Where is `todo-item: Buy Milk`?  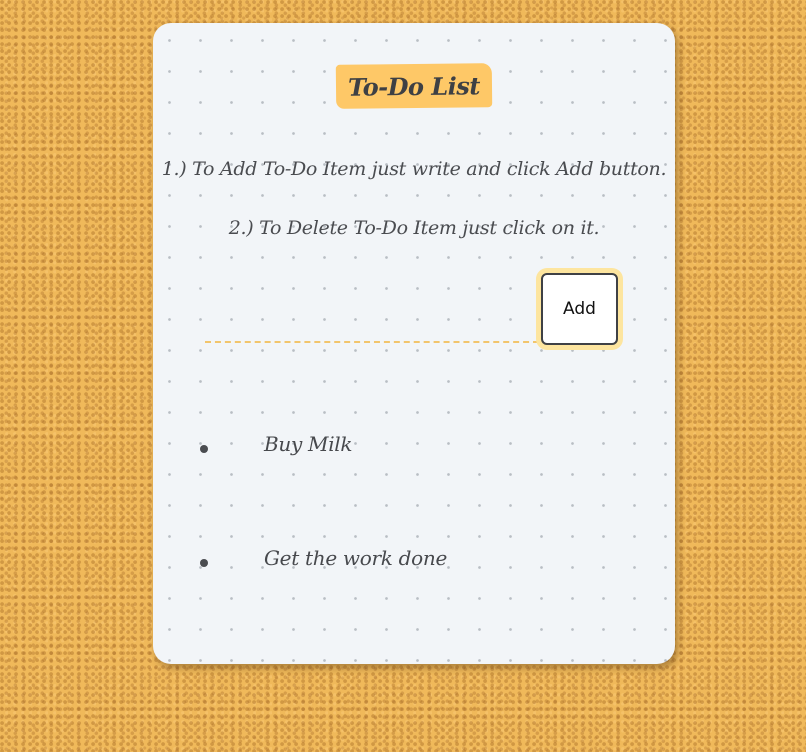
todo-item: Buy Milk is located at coordinates (414, 448).